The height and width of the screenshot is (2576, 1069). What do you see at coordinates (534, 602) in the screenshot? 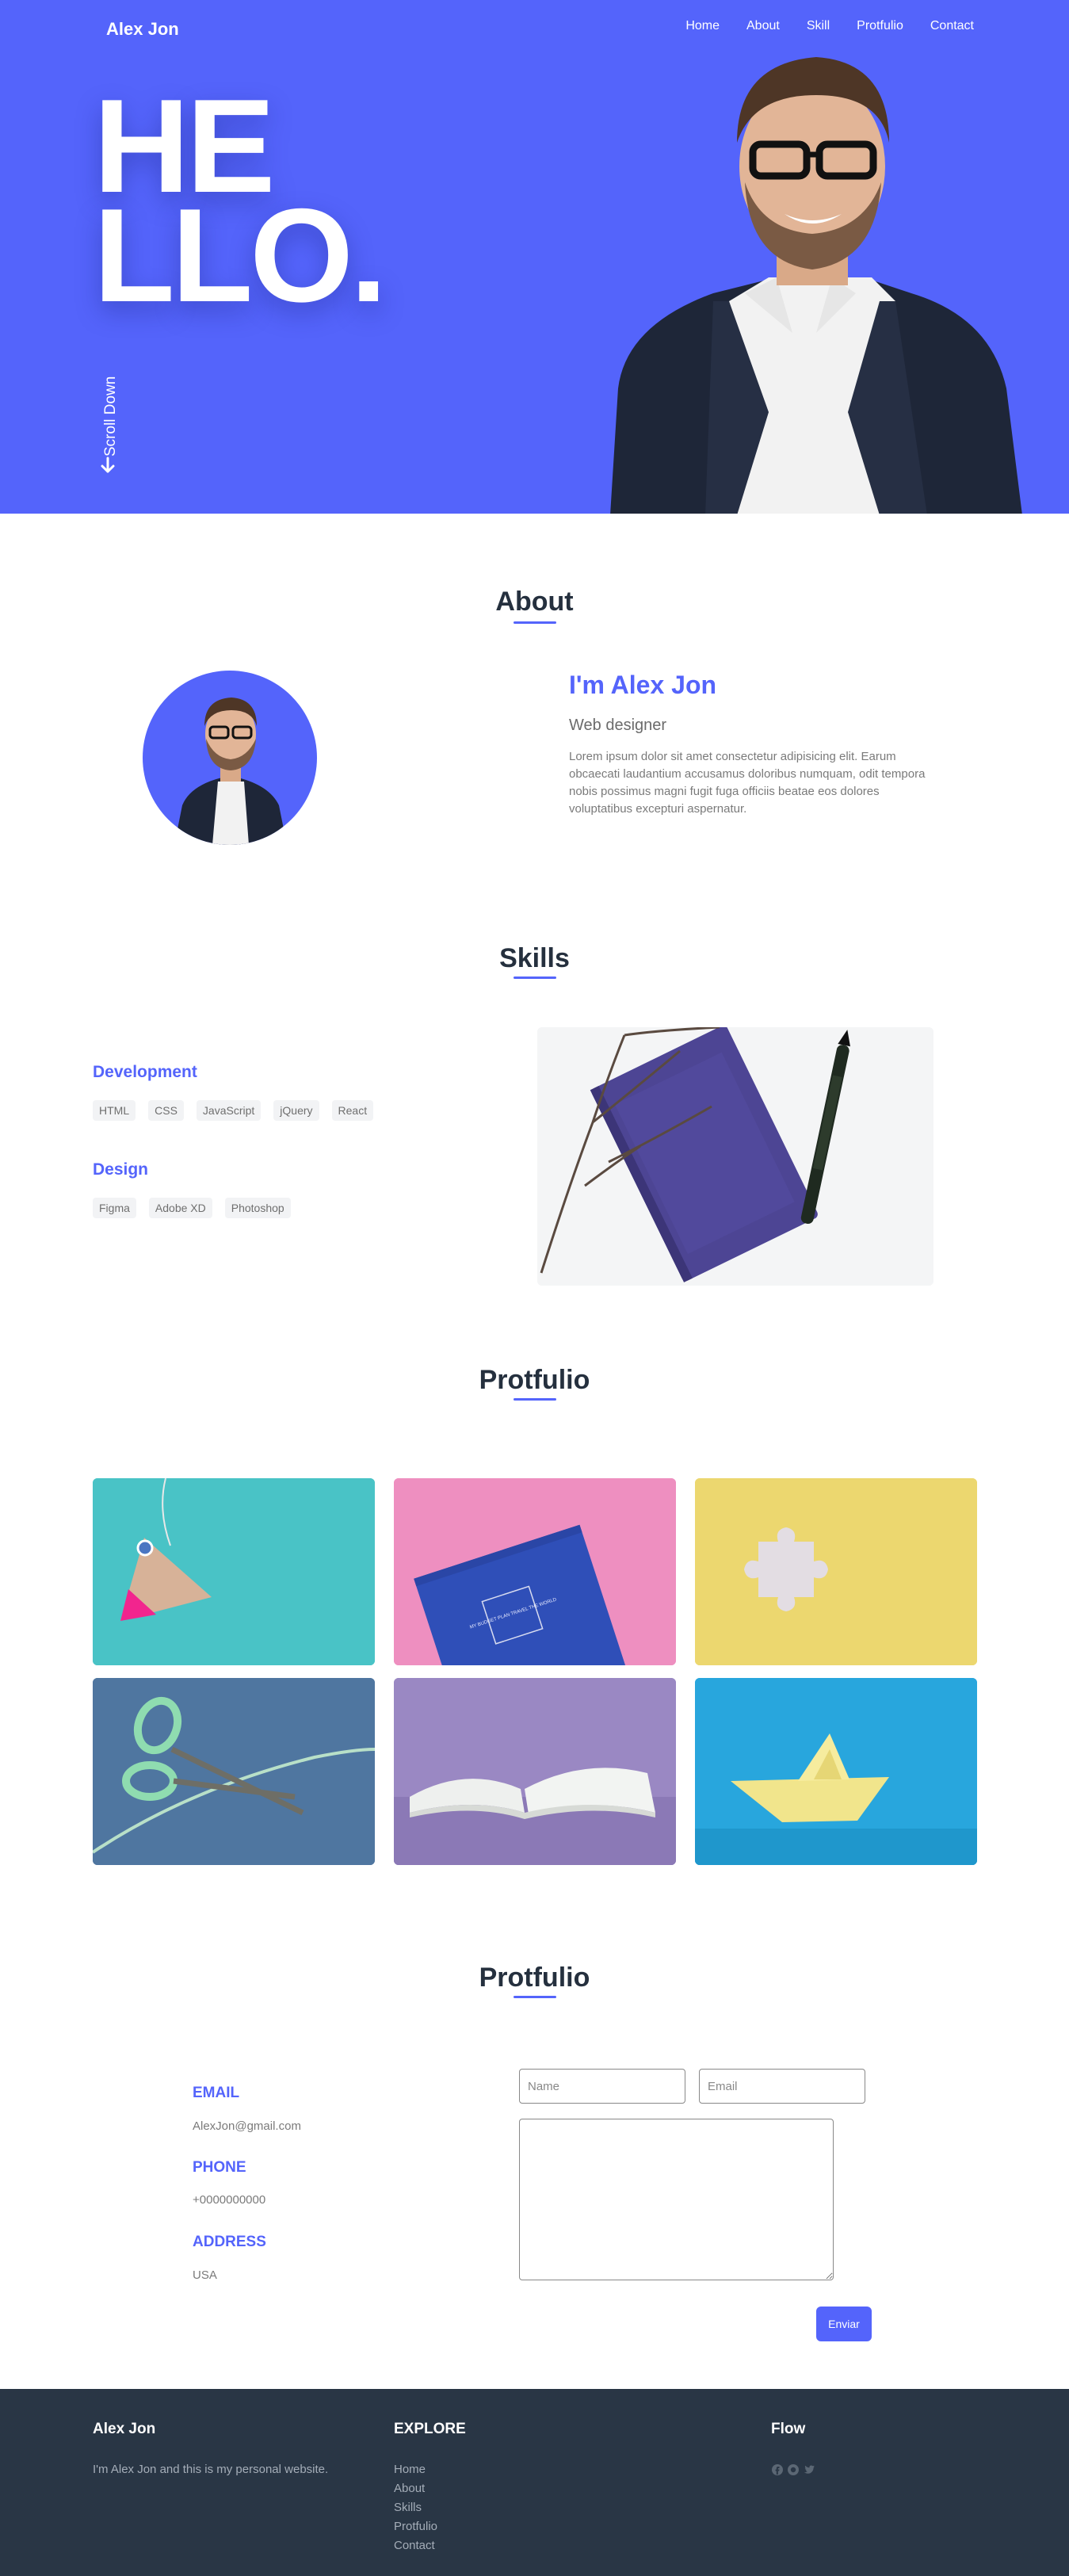
I see `about-title: About` at bounding box center [534, 602].